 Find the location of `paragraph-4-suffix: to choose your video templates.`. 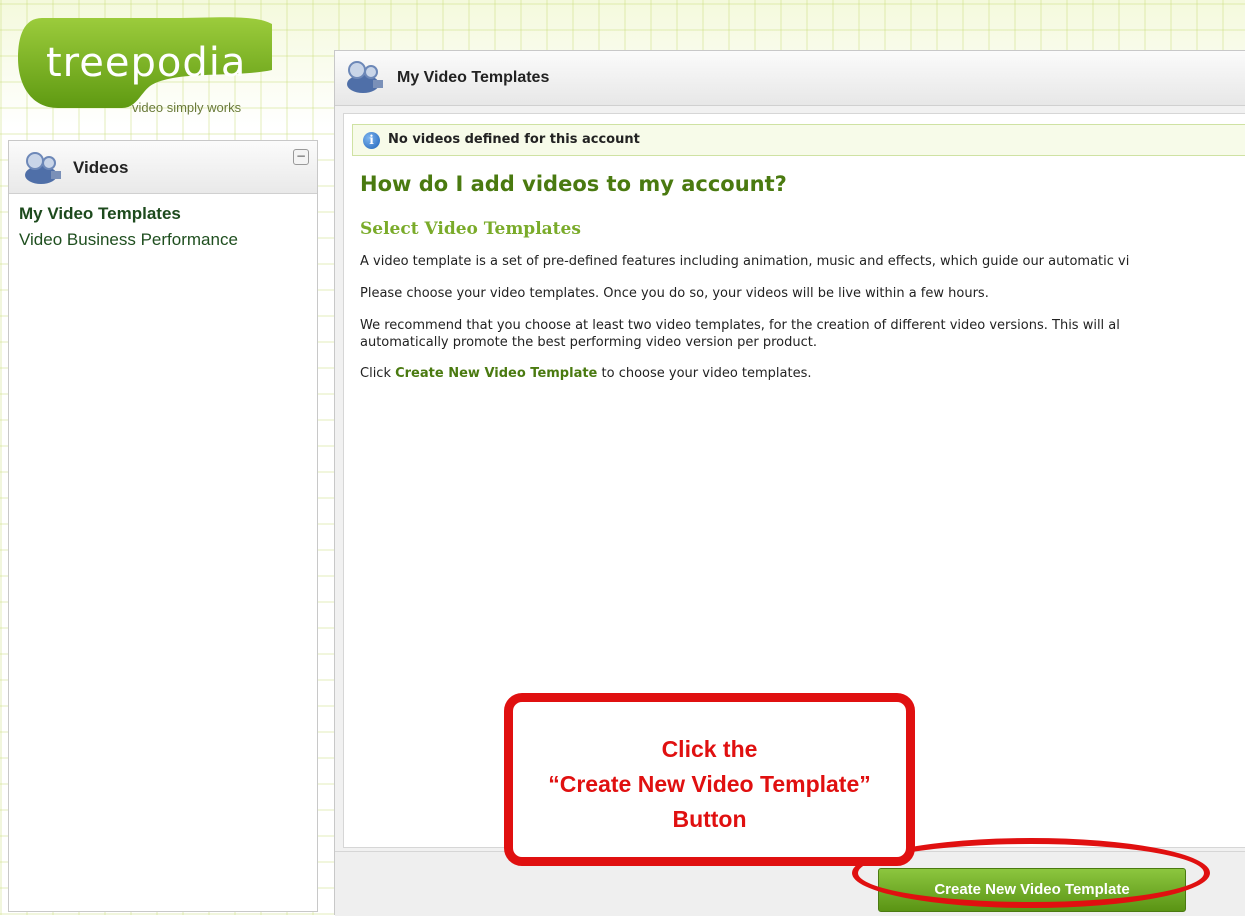

paragraph-4-suffix: to choose your video templates. is located at coordinates (704, 373).